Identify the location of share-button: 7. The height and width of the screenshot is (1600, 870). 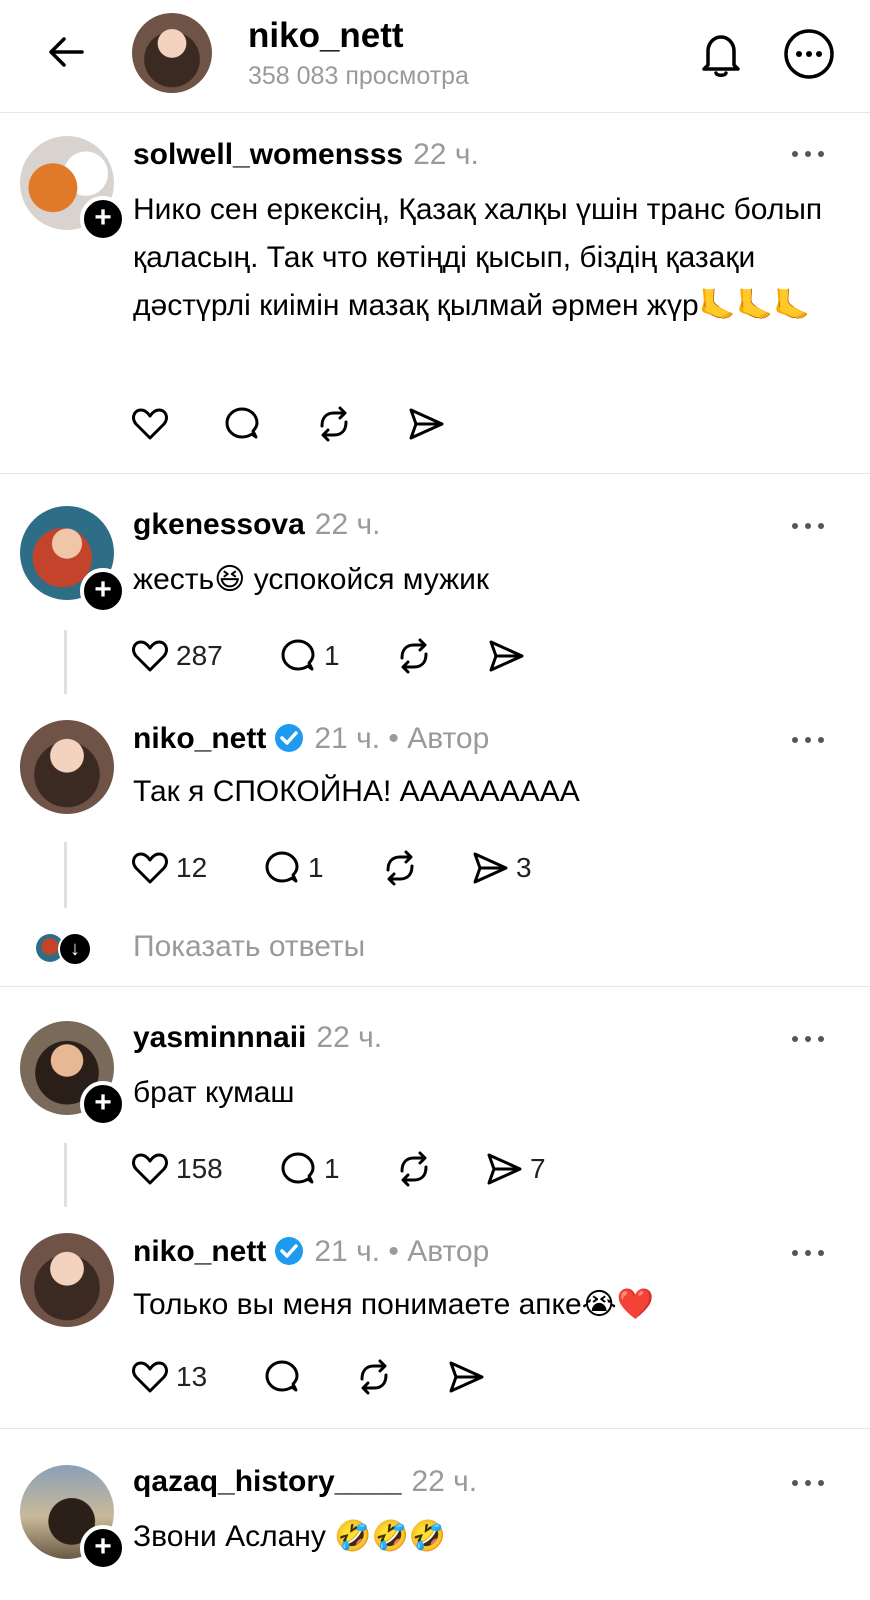
(515, 1169).